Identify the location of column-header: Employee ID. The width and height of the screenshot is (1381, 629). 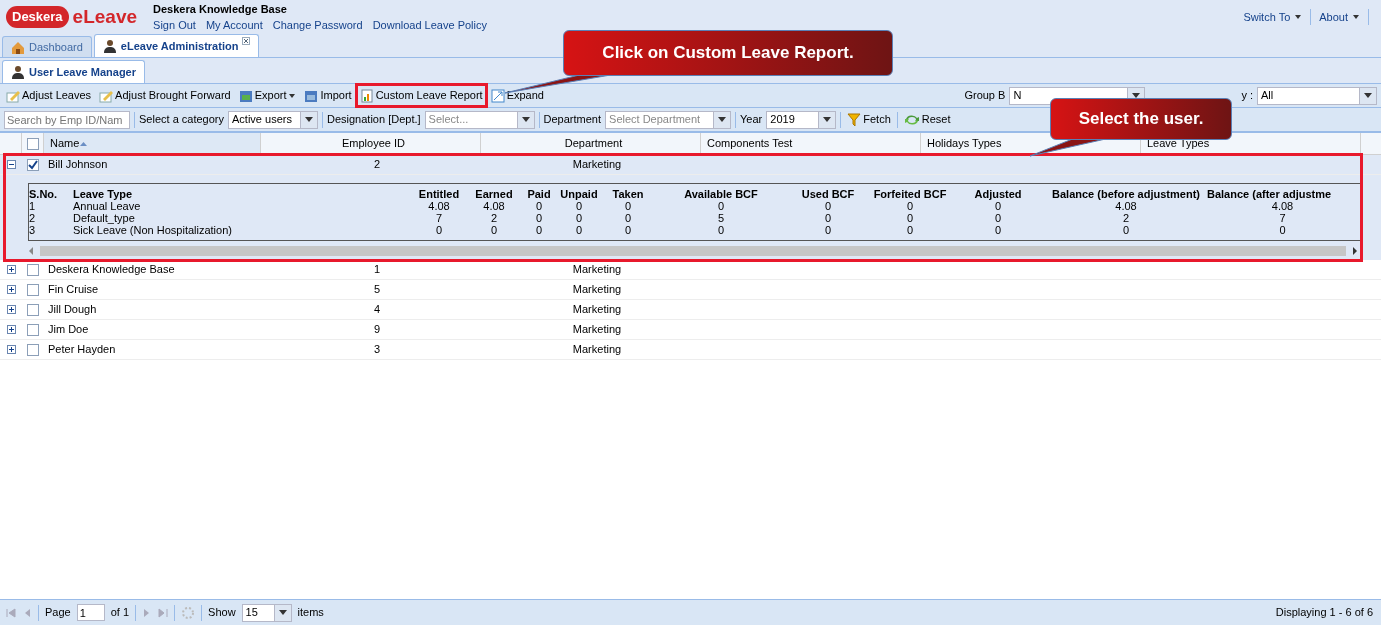
(371, 143).